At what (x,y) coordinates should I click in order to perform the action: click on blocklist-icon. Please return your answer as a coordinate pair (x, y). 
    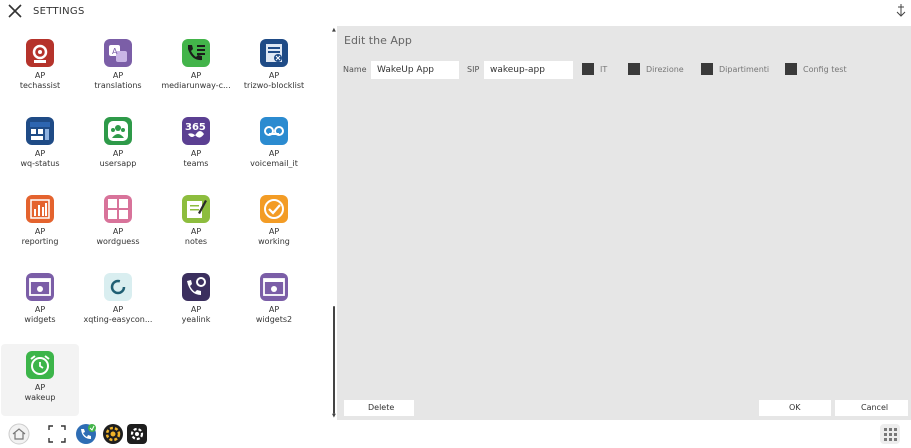
    Looking at the image, I should click on (274, 53).